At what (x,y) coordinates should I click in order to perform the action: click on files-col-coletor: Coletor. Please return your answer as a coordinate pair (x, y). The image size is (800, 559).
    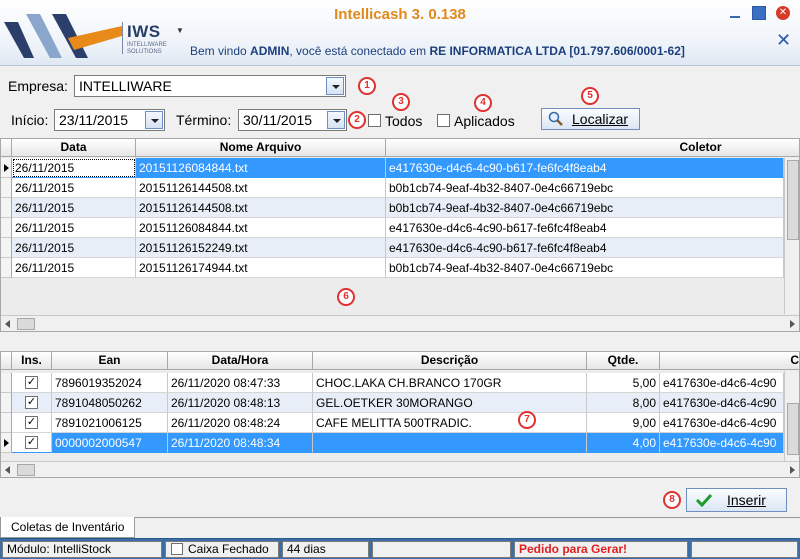
    Looking at the image, I should click on (592, 148).